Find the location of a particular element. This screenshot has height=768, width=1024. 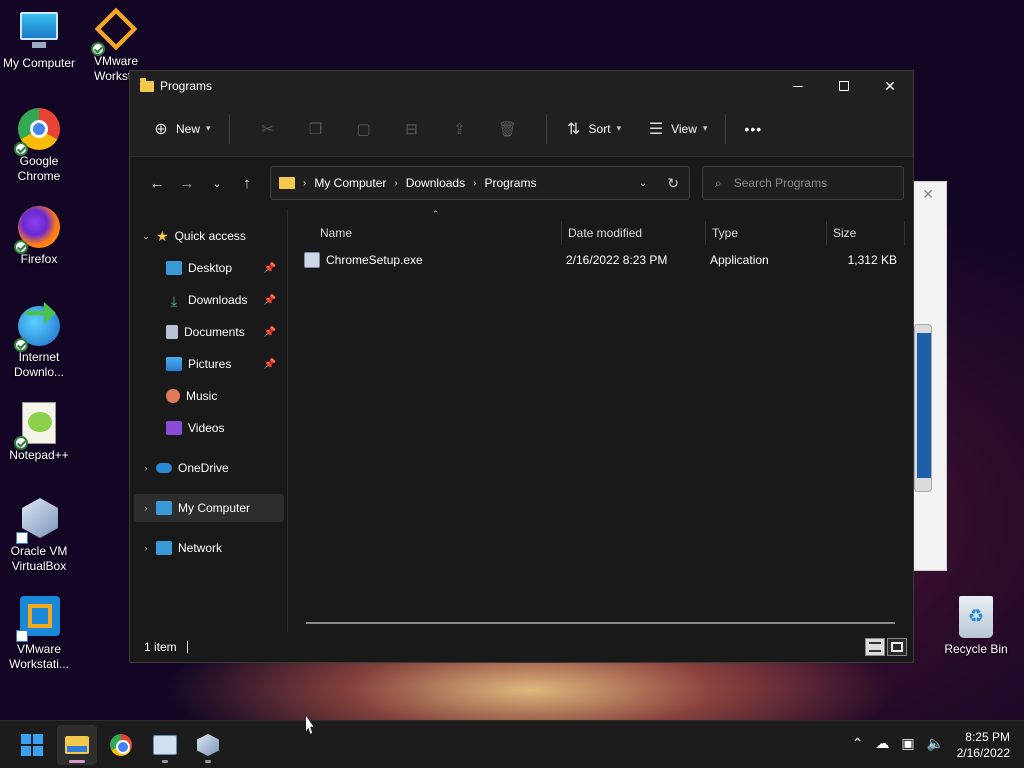

clock-time: 8:25 PM is located at coordinates (987, 737).